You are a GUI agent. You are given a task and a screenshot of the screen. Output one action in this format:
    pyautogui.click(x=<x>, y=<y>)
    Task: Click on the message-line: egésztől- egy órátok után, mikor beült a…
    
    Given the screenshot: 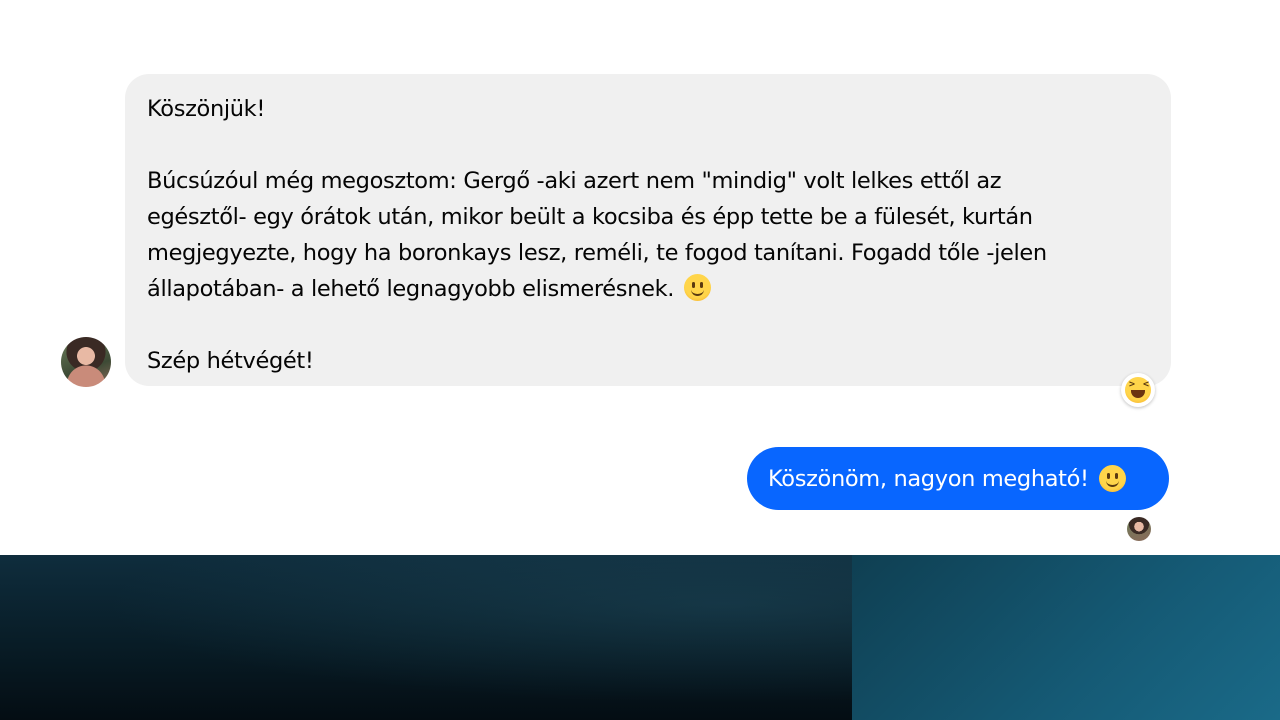 What is the action you would take?
    pyautogui.click(x=590, y=217)
    